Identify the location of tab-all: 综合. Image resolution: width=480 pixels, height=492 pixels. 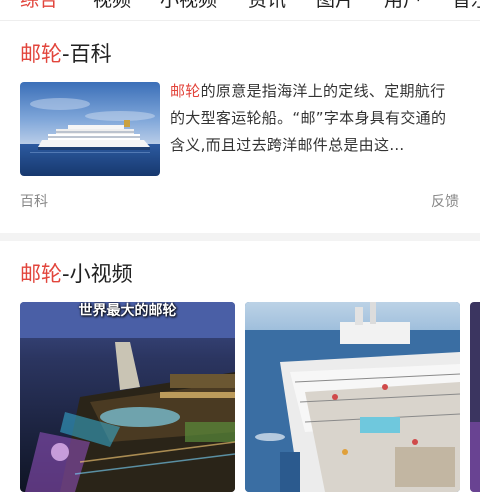
(39, 7).